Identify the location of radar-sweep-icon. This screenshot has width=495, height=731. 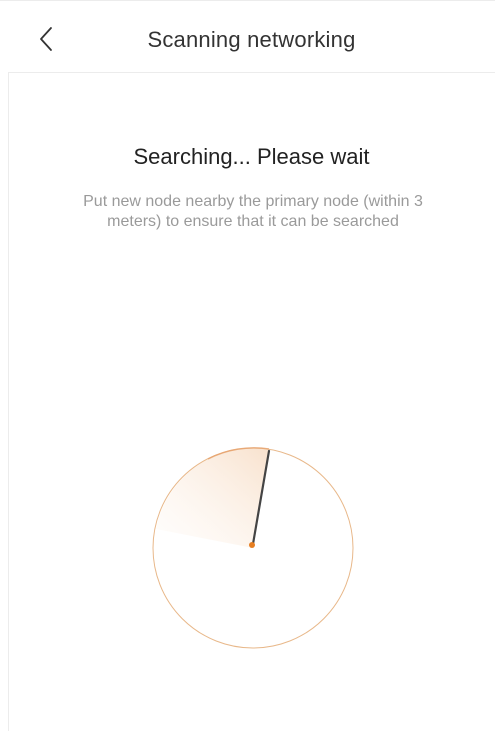
(253, 548).